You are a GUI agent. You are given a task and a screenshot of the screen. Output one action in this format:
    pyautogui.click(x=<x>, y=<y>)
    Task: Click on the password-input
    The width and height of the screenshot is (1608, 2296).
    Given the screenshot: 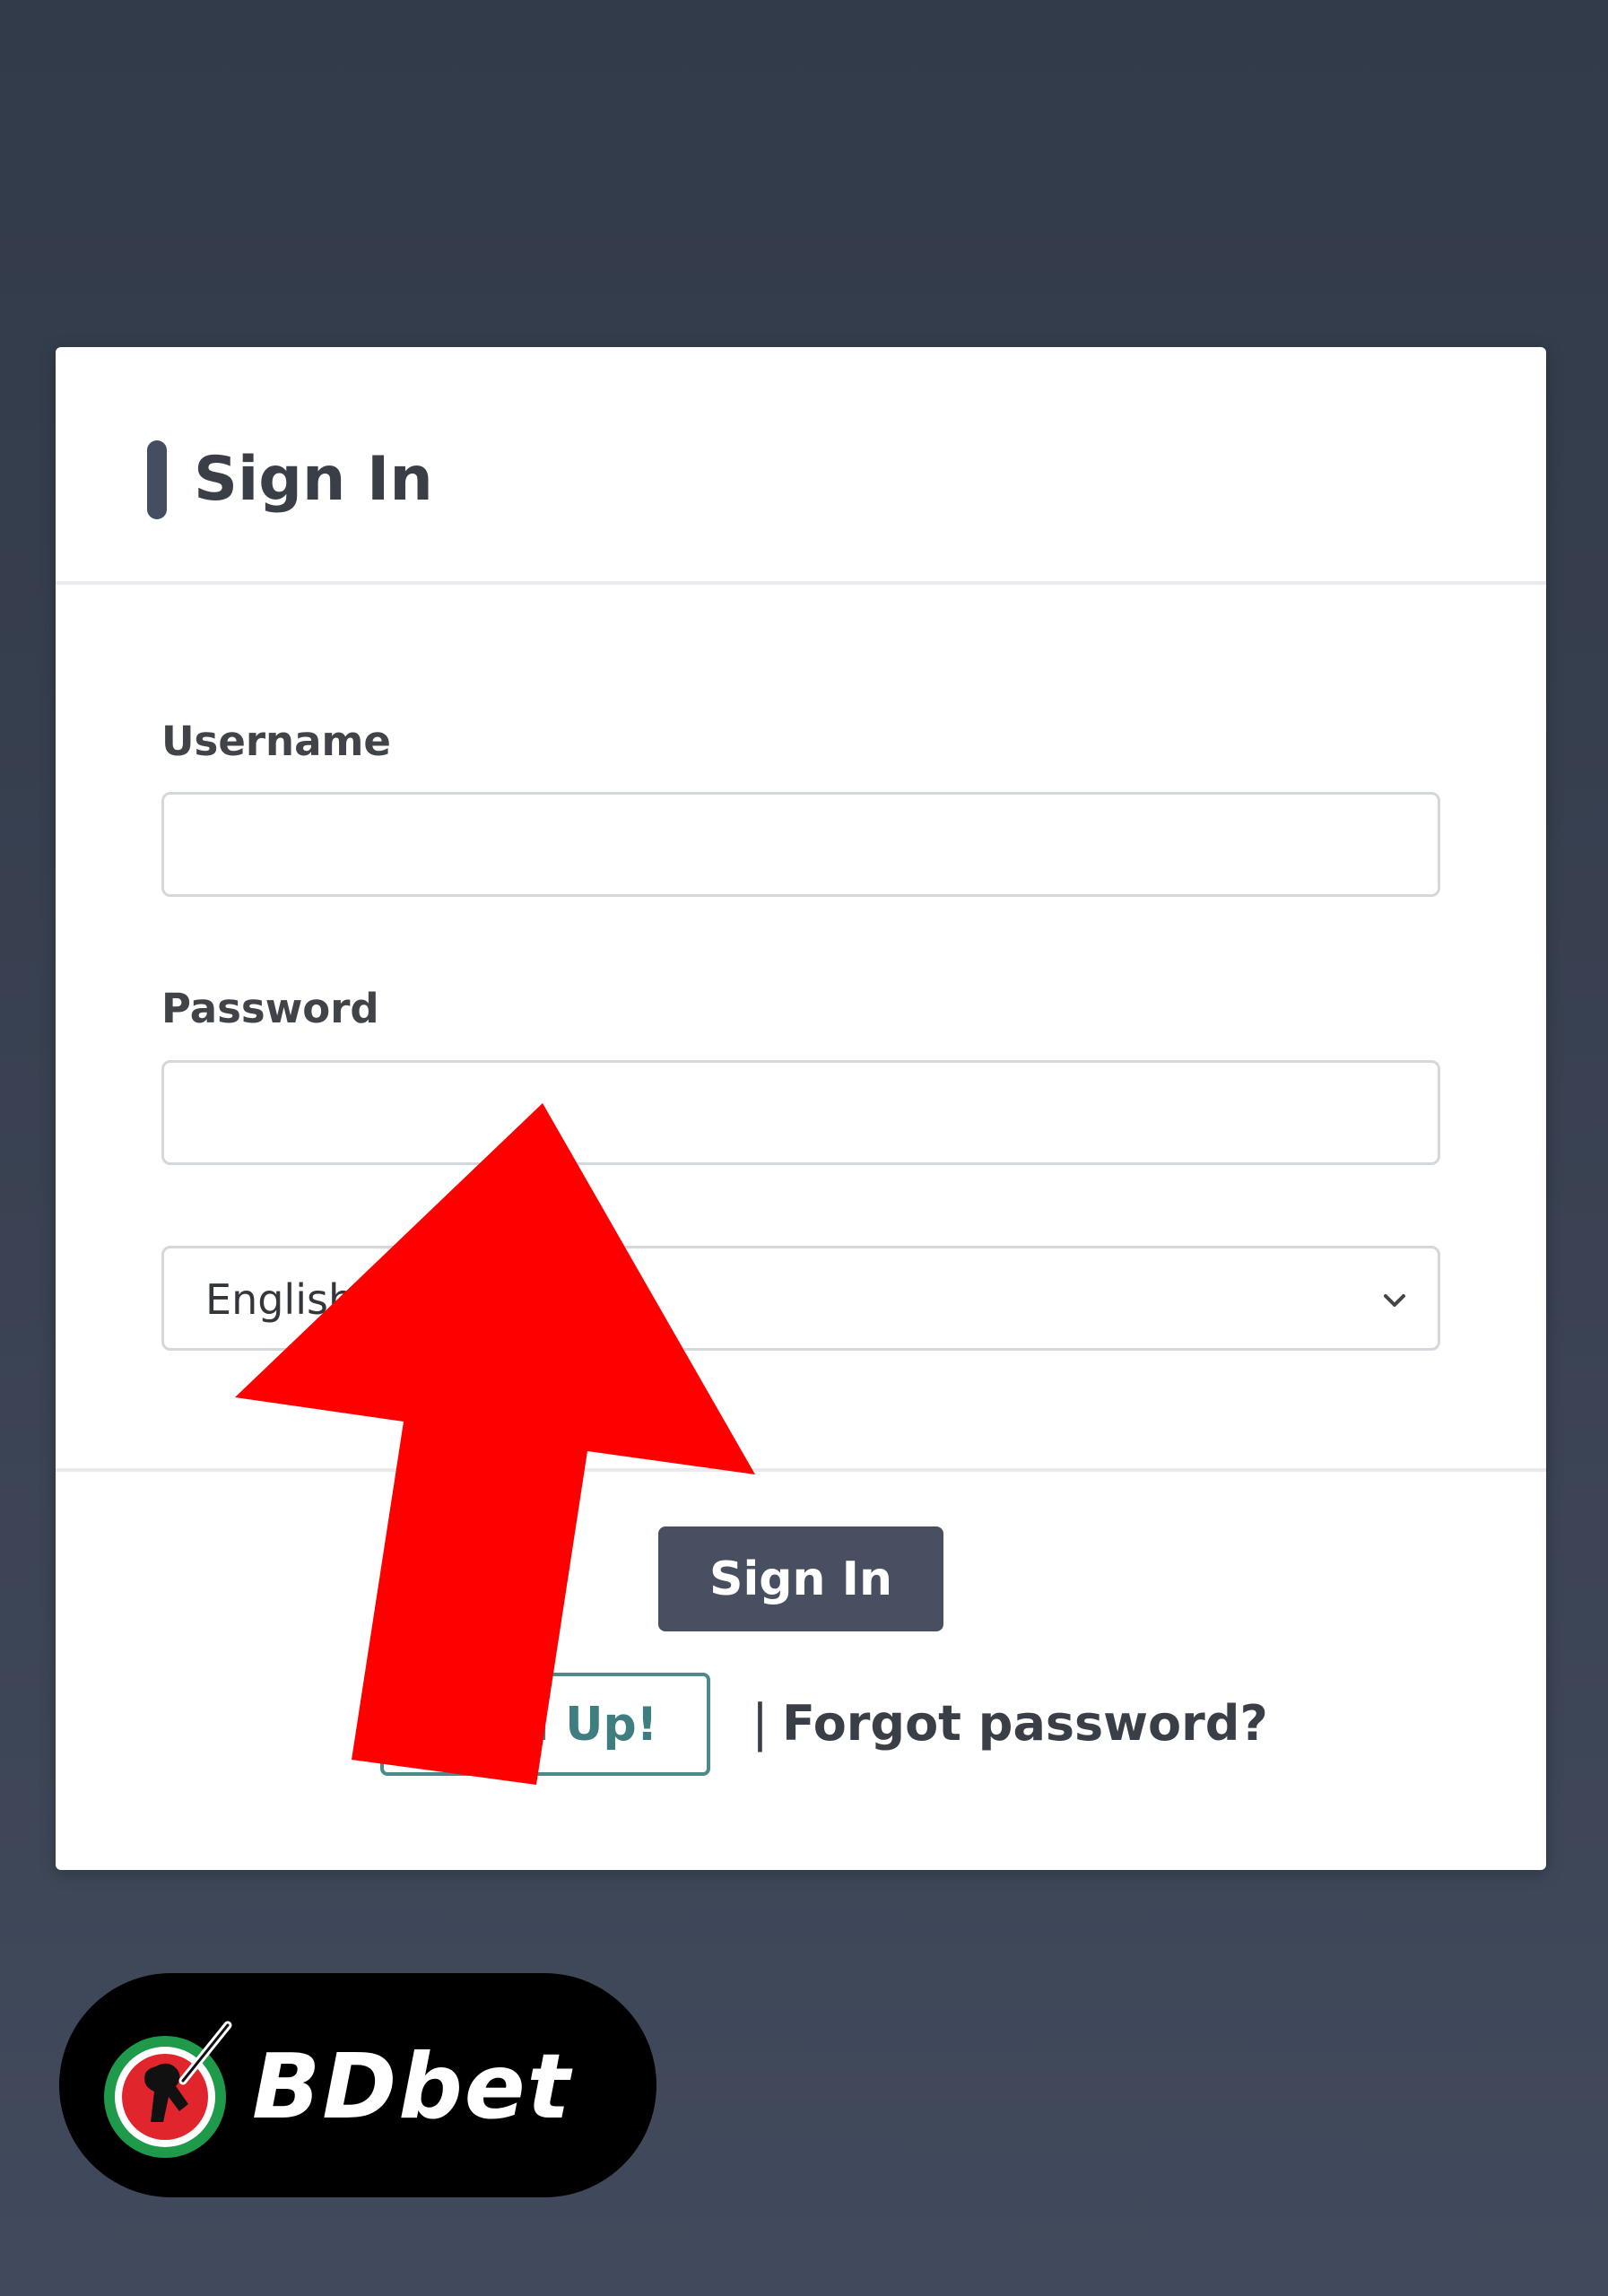 What is the action you would take?
    pyautogui.click(x=801, y=1112)
    